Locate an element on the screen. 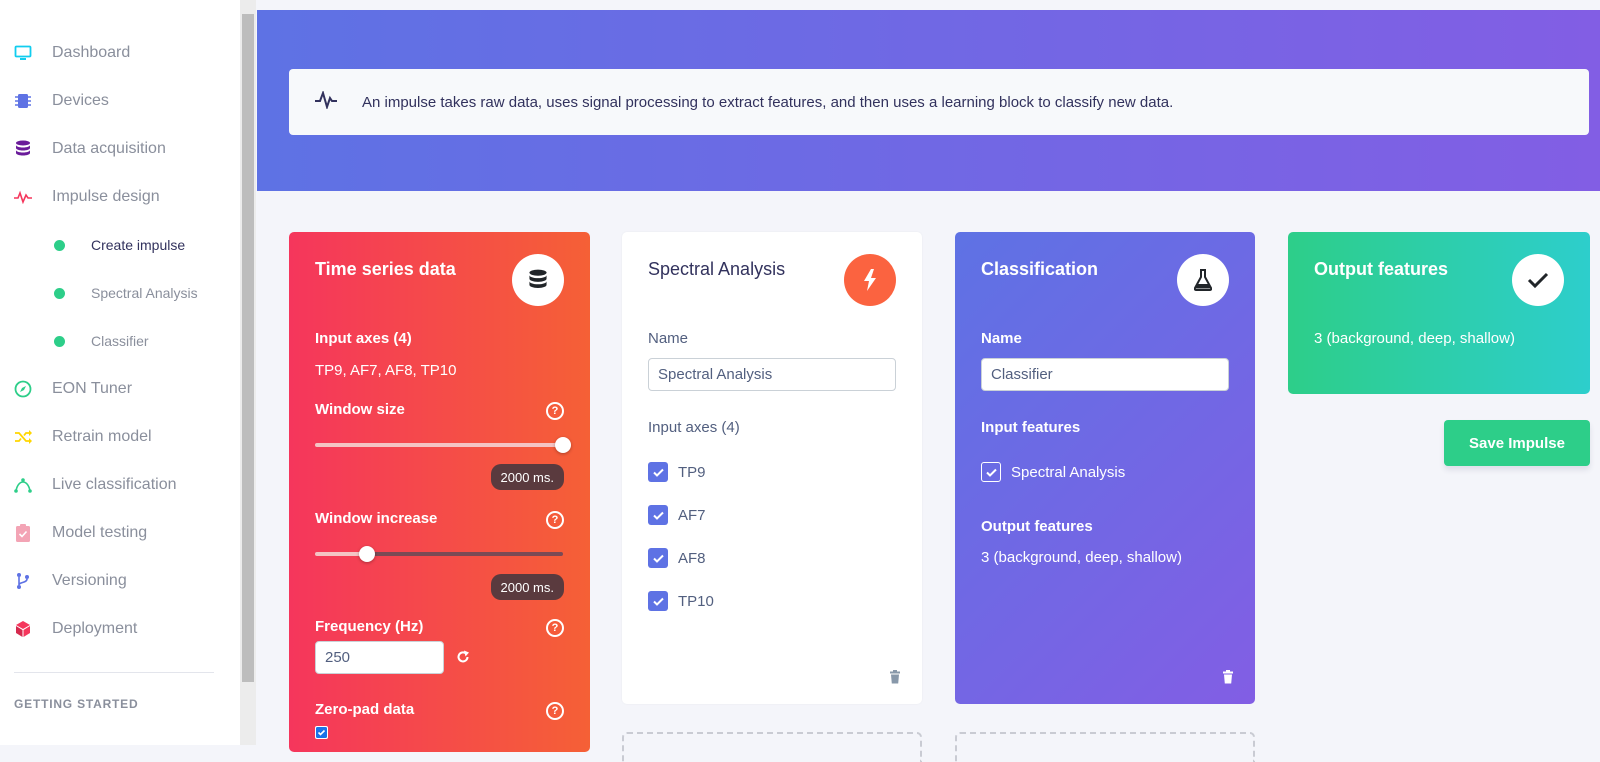 This screenshot has height=762, width=1600. monitor-icon is located at coordinates (23, 53).